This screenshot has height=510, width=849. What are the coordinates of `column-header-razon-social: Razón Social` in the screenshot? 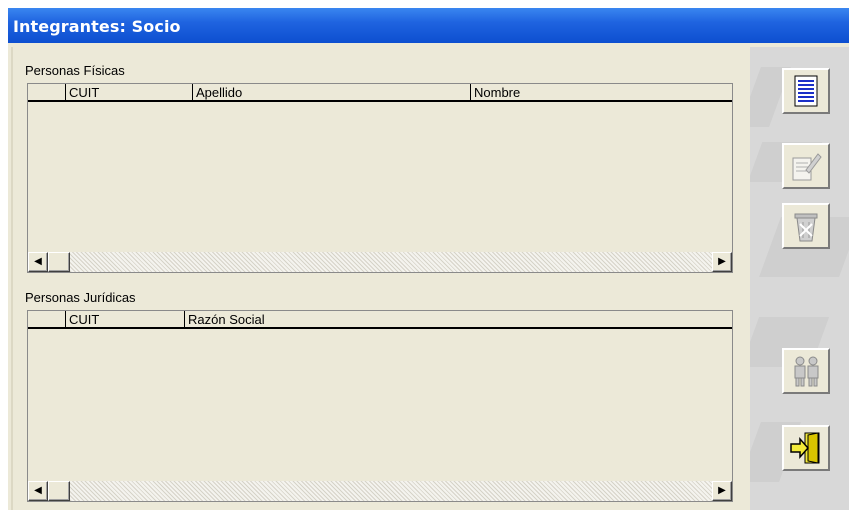 It's located at (458, 319).